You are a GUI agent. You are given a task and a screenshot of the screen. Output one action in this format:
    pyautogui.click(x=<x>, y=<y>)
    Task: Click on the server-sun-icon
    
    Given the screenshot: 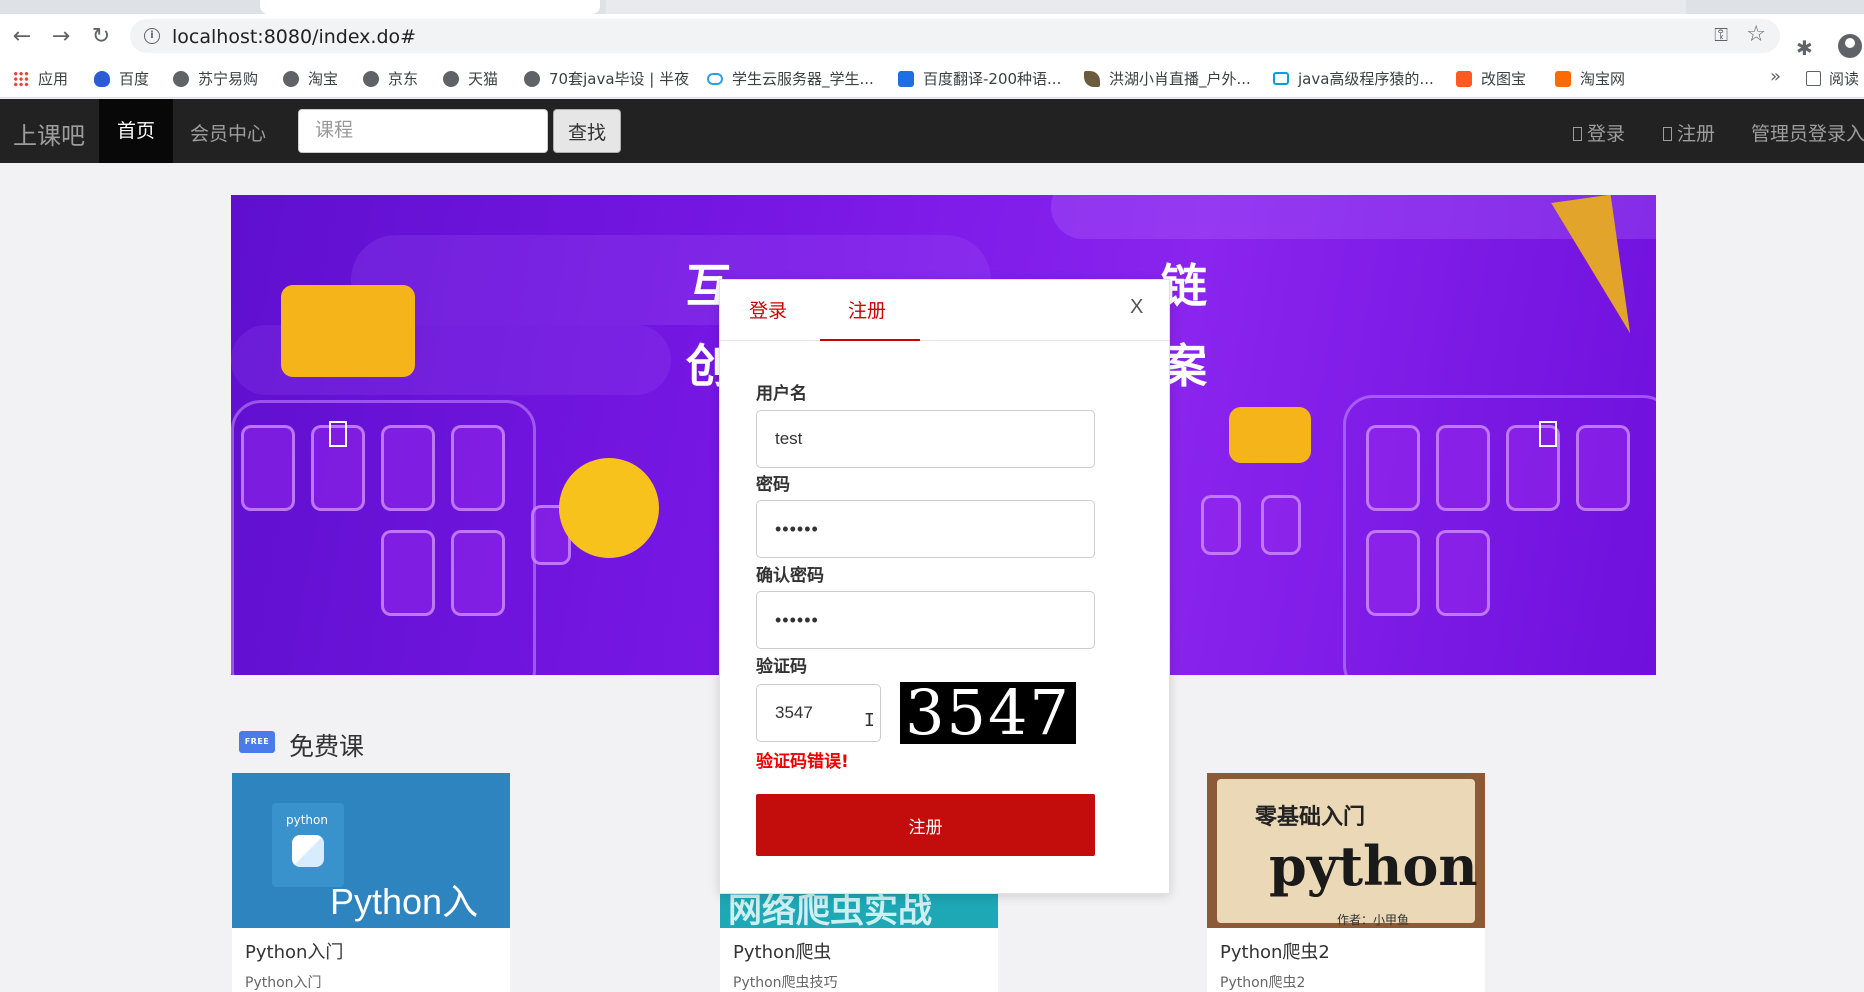 What is the action you would take?
    pyautogui.click(x=609, y=508)
    